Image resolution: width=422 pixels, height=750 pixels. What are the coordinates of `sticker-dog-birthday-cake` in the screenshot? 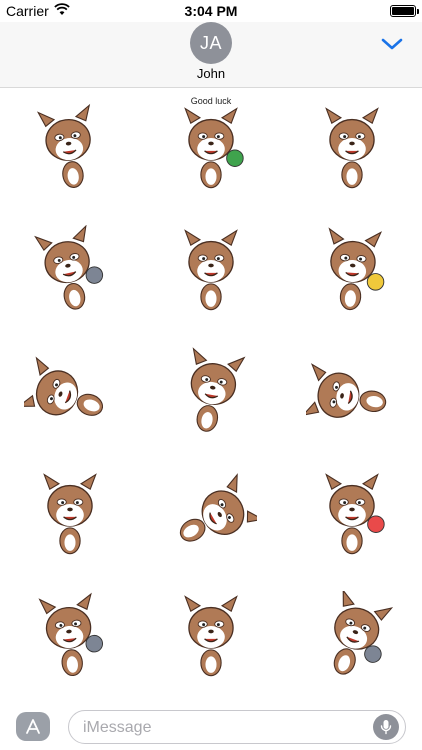 It's located at (352, 515).